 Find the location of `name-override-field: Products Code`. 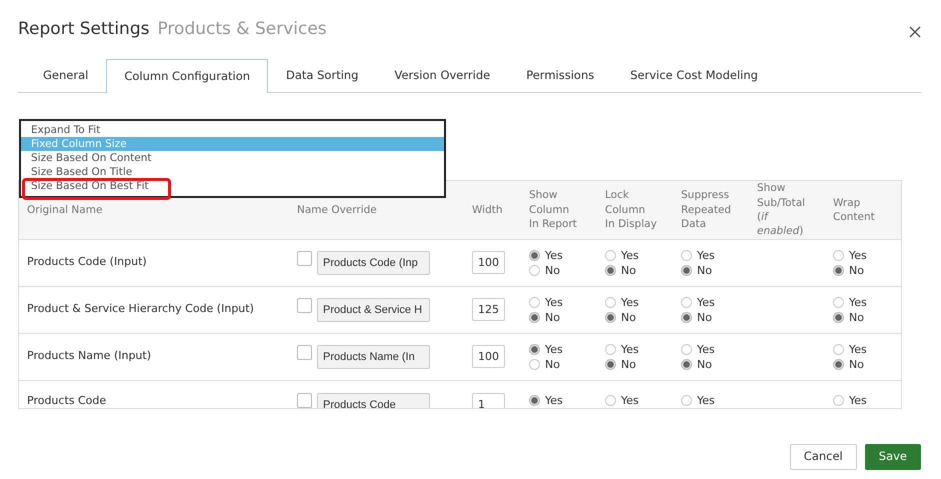

name-override-field: Products Code is located at coordinates (373, 400).